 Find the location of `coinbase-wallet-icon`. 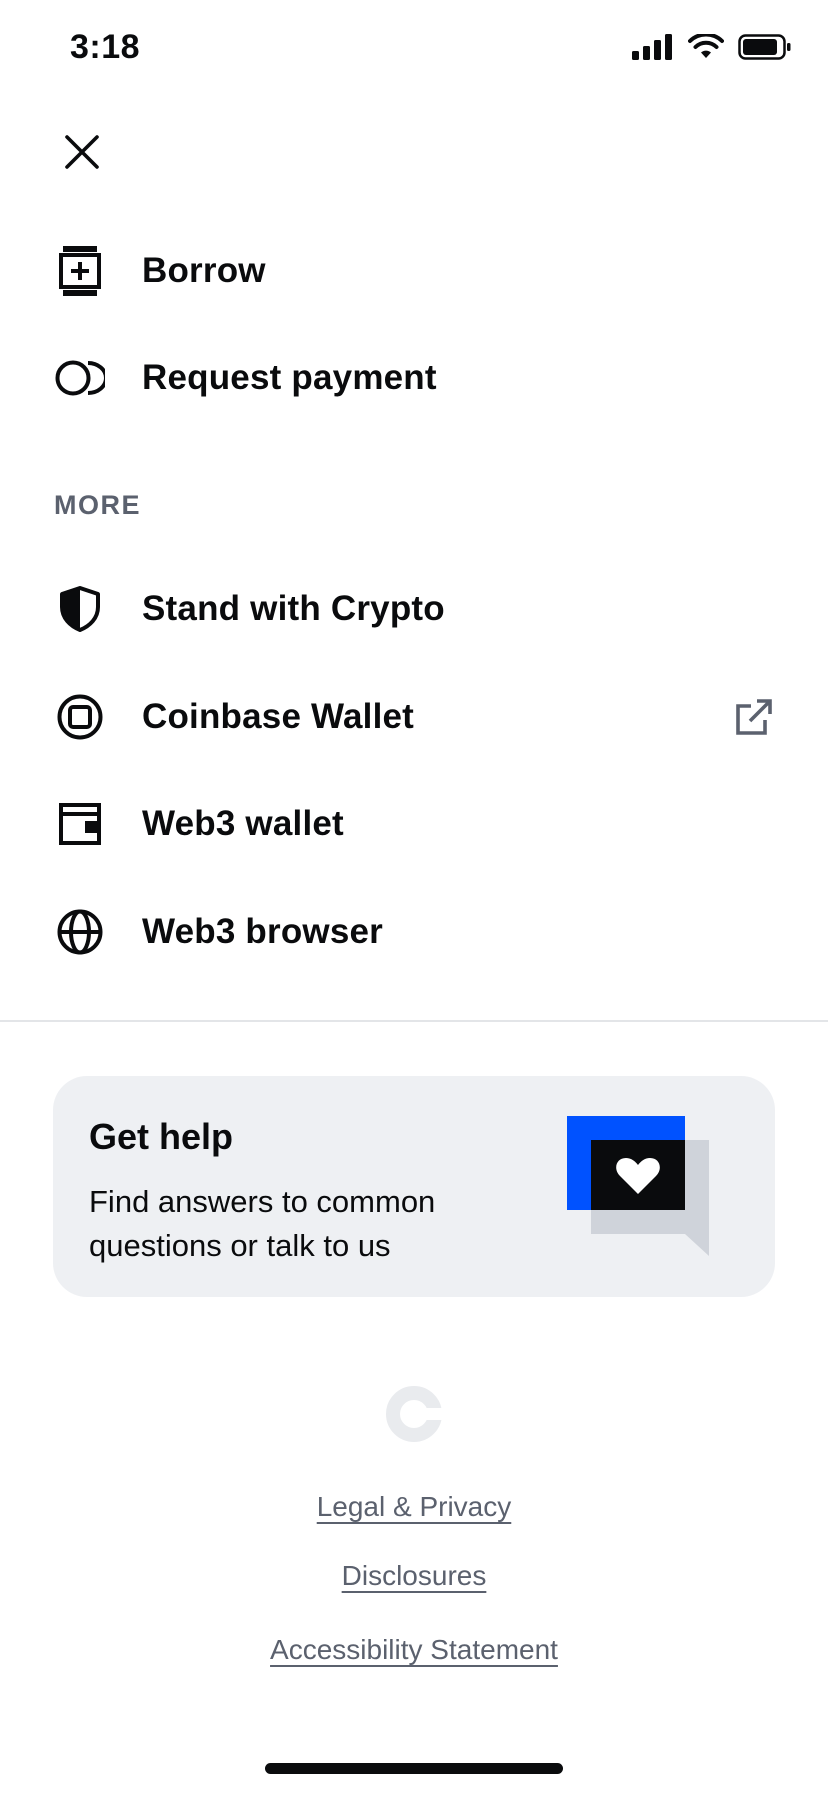

coinbase-wallet-icon is located at coordinates (80, 717).